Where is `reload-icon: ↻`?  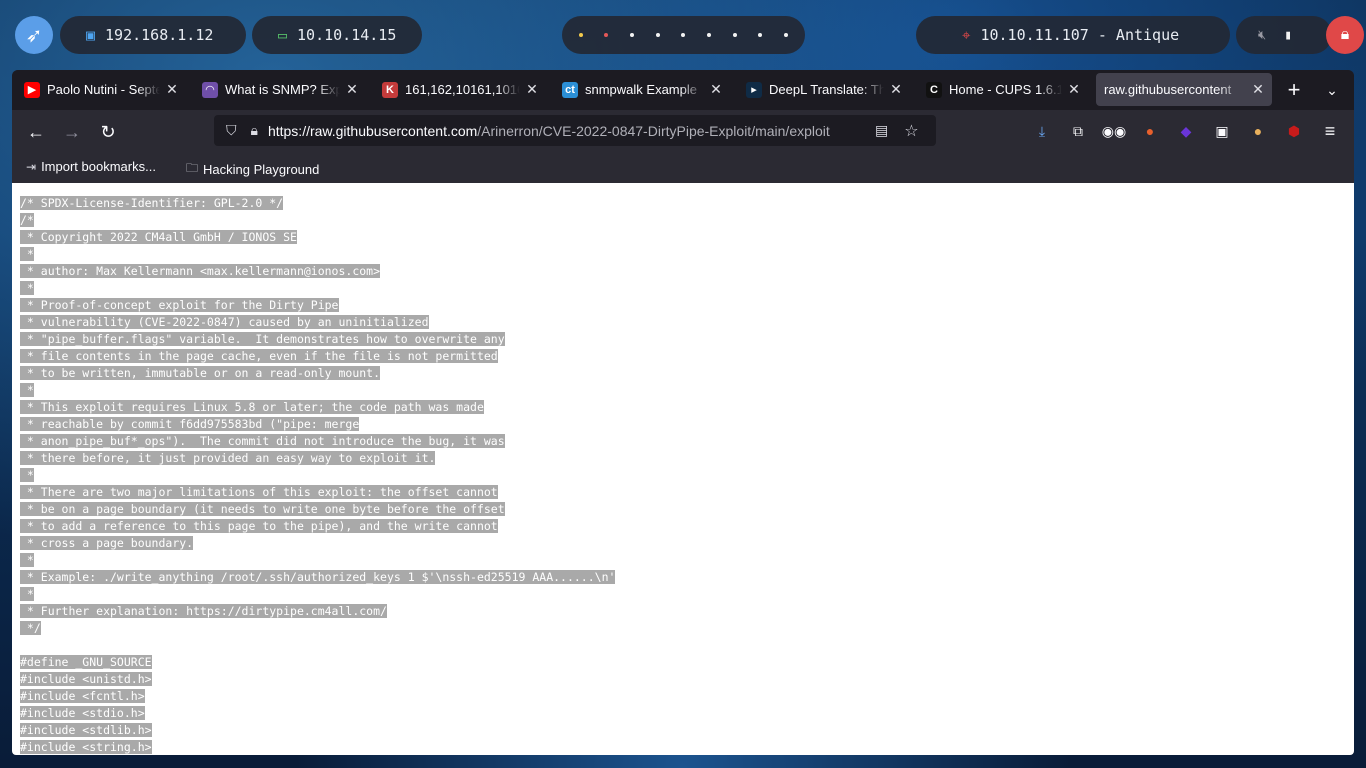
reload-icon: ↻ is located at coordinates (108, 132).